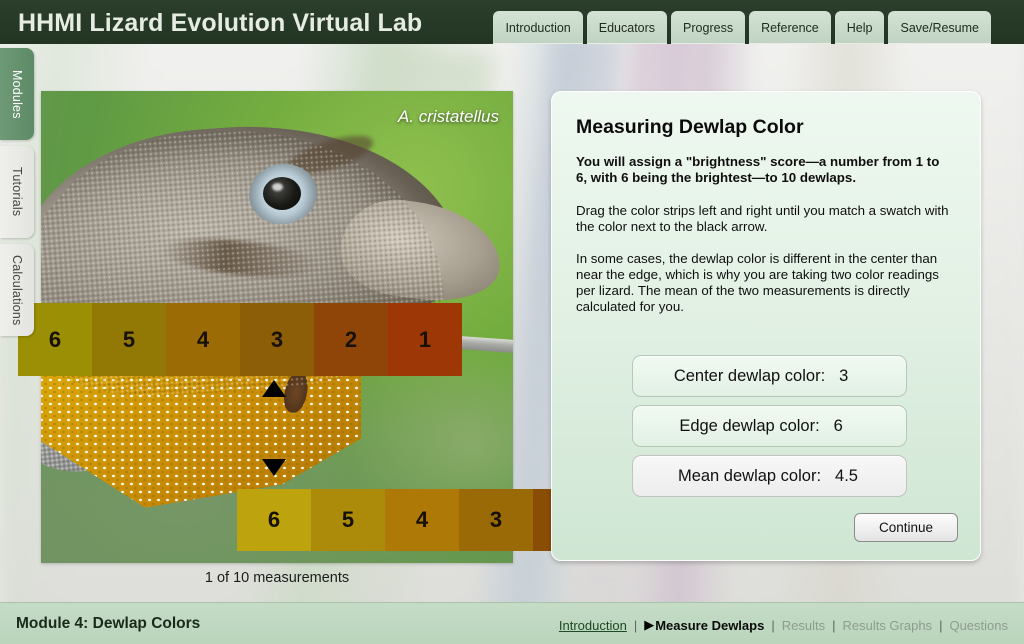 This screenshot has height=644, width=1024. What do you see at coordinates (846, 475) in the screenshot?
I see `readout-value: 4.5` at bounding box center [846, 475].